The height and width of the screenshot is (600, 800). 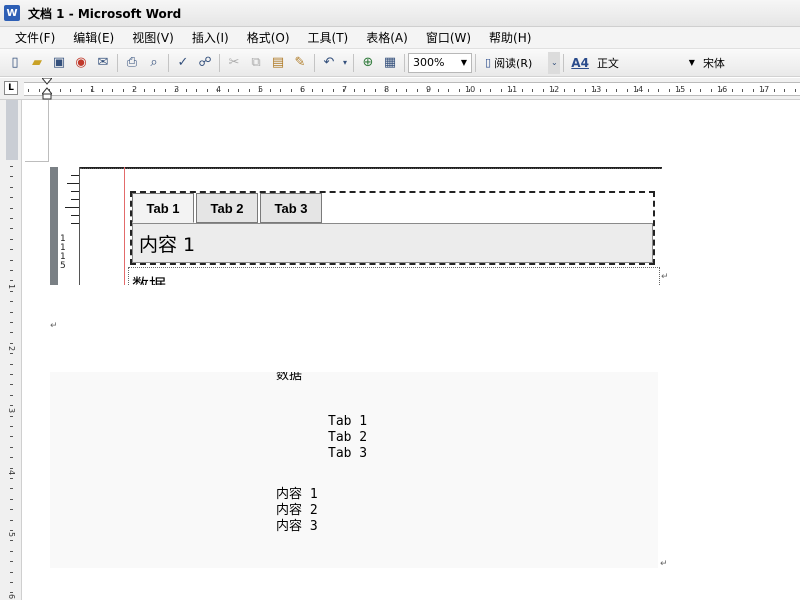 What do you see at coordinates (47, 89) in the screenshot?
I see `indent-marker` at bounding box center [47, 89].